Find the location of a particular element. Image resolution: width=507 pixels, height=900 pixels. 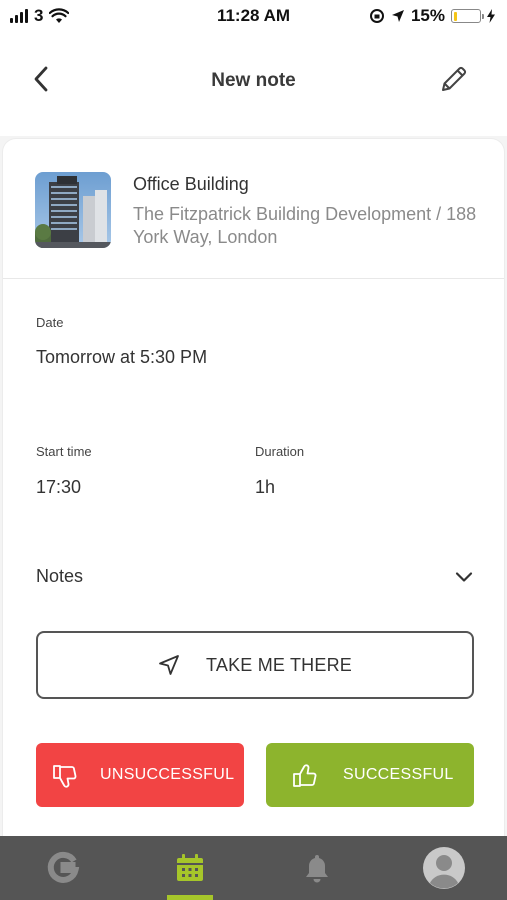

carrier-label: 3 is located at coordinates (39, 15).